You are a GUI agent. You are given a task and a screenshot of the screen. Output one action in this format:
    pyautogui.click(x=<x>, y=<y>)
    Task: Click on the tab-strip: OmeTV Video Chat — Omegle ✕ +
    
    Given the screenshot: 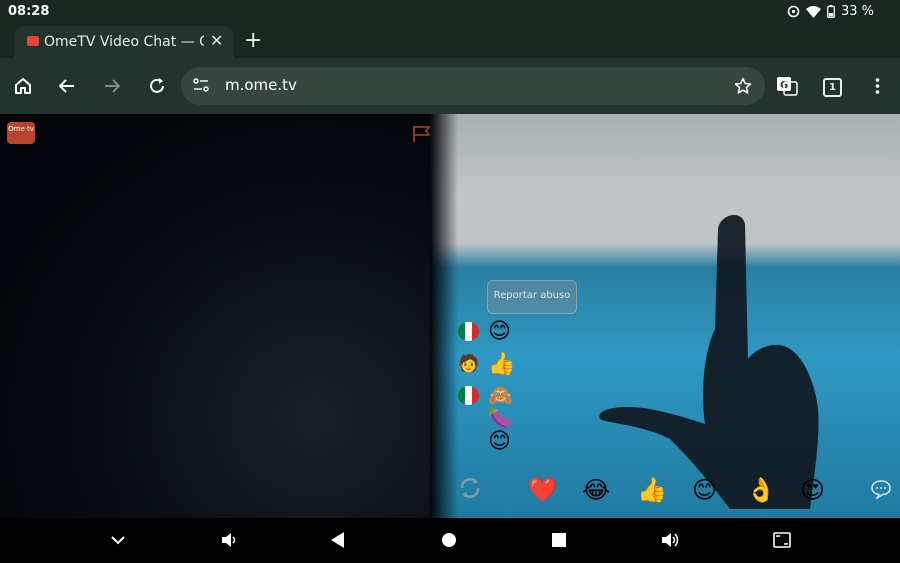 What is the action you would take?
    pyautogui.click(x=450, y=41)
    